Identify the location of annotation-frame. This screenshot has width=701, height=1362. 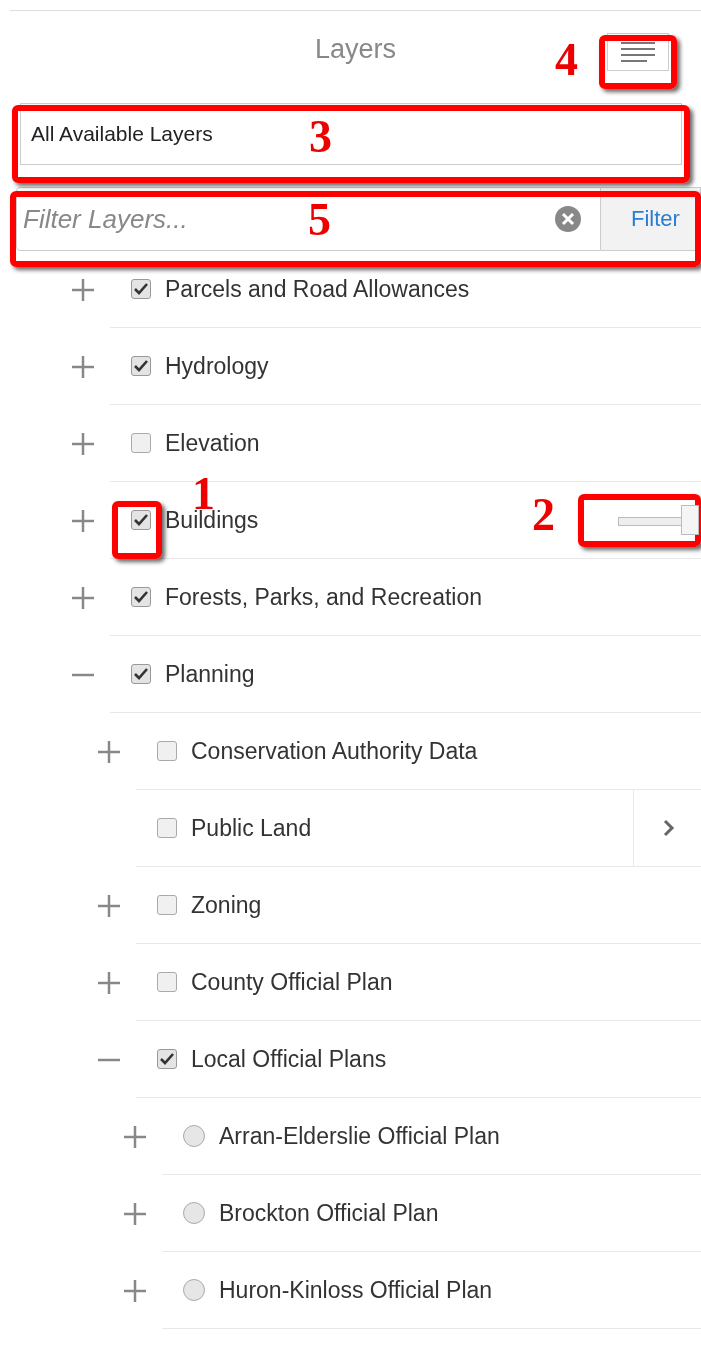
(137, 530).